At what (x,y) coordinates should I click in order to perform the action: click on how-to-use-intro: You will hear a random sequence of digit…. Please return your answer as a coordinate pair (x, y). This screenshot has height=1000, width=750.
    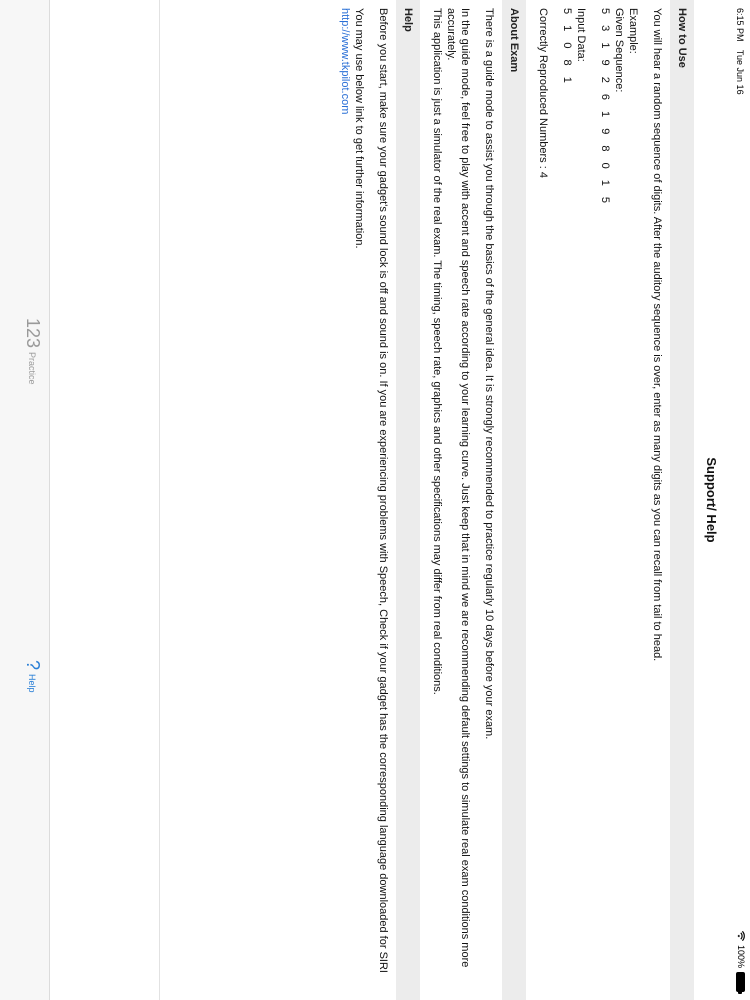
    Looking at the image, I should click on (657, 335).